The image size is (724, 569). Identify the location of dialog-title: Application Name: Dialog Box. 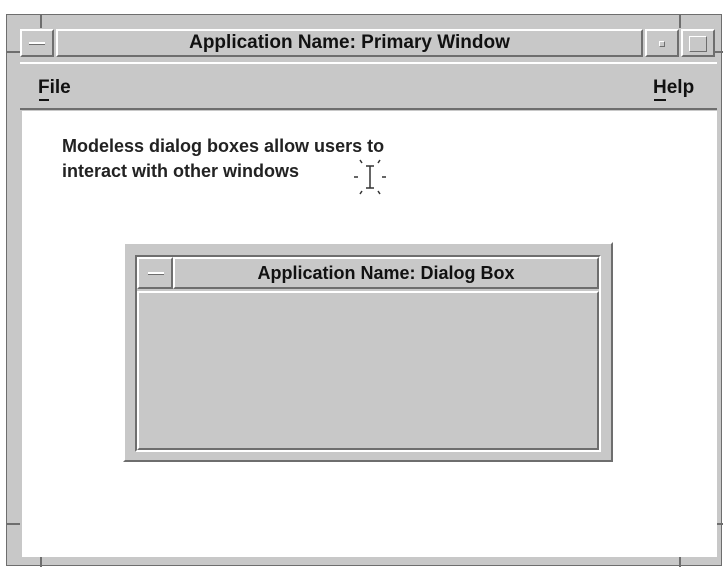
(386, 273).